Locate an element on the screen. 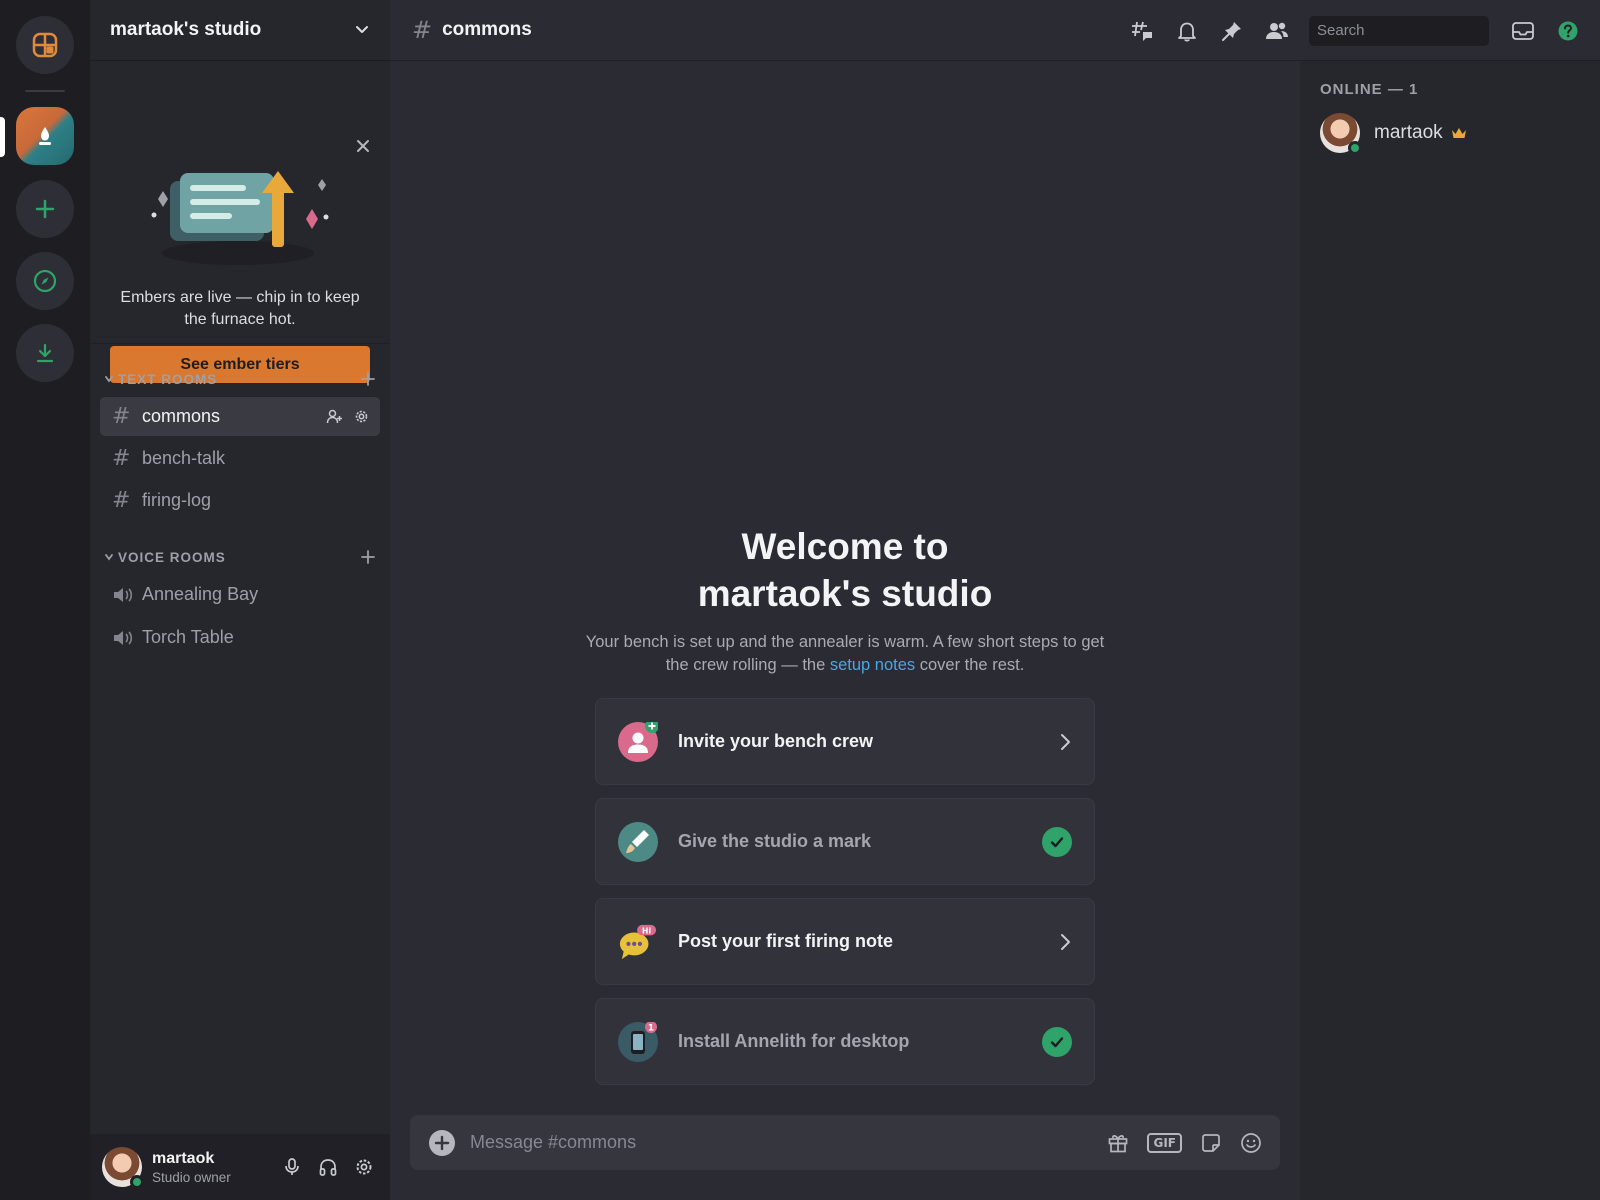 This screenshot has height=1200, width=1600. home-button is located at coordinates (45, 45).